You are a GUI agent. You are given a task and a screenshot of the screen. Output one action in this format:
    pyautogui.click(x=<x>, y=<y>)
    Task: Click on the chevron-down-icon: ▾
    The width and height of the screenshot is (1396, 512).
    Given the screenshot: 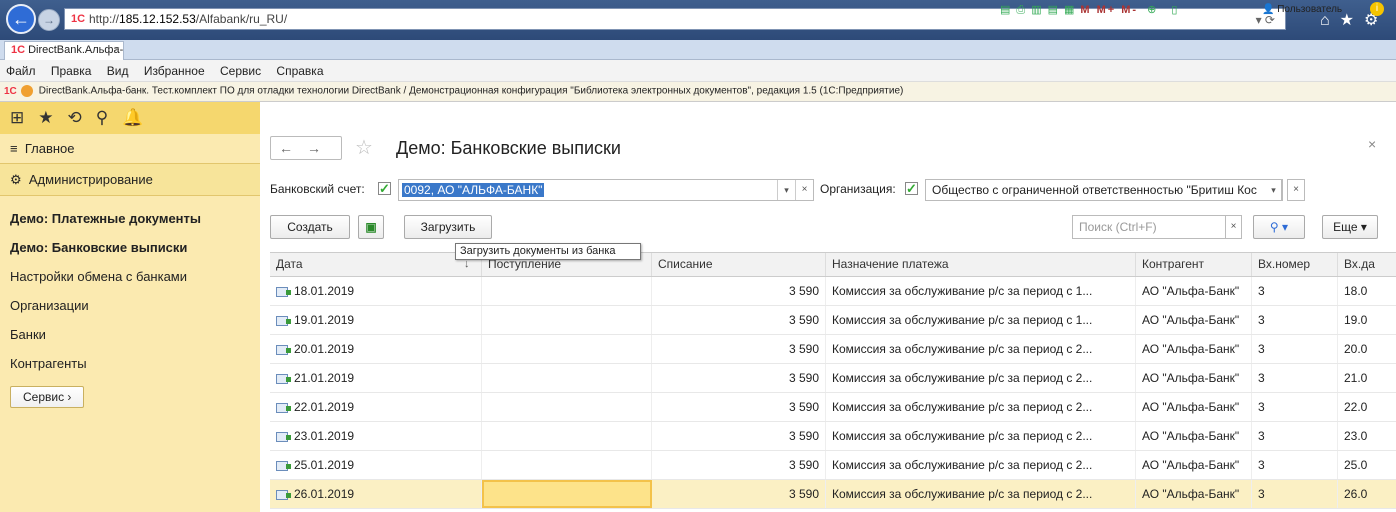 What is the action you would take?
    pyautogui.click(x=786, y=190)
    